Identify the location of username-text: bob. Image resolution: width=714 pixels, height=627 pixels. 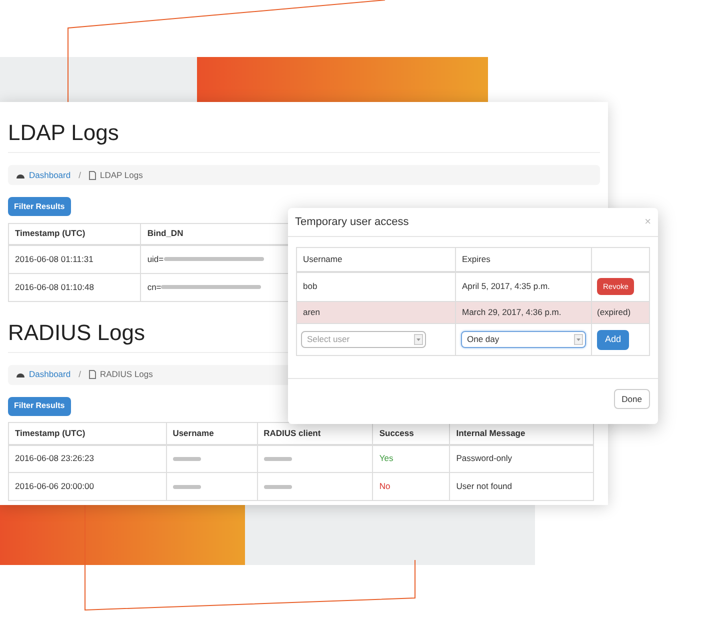
(310, 286).